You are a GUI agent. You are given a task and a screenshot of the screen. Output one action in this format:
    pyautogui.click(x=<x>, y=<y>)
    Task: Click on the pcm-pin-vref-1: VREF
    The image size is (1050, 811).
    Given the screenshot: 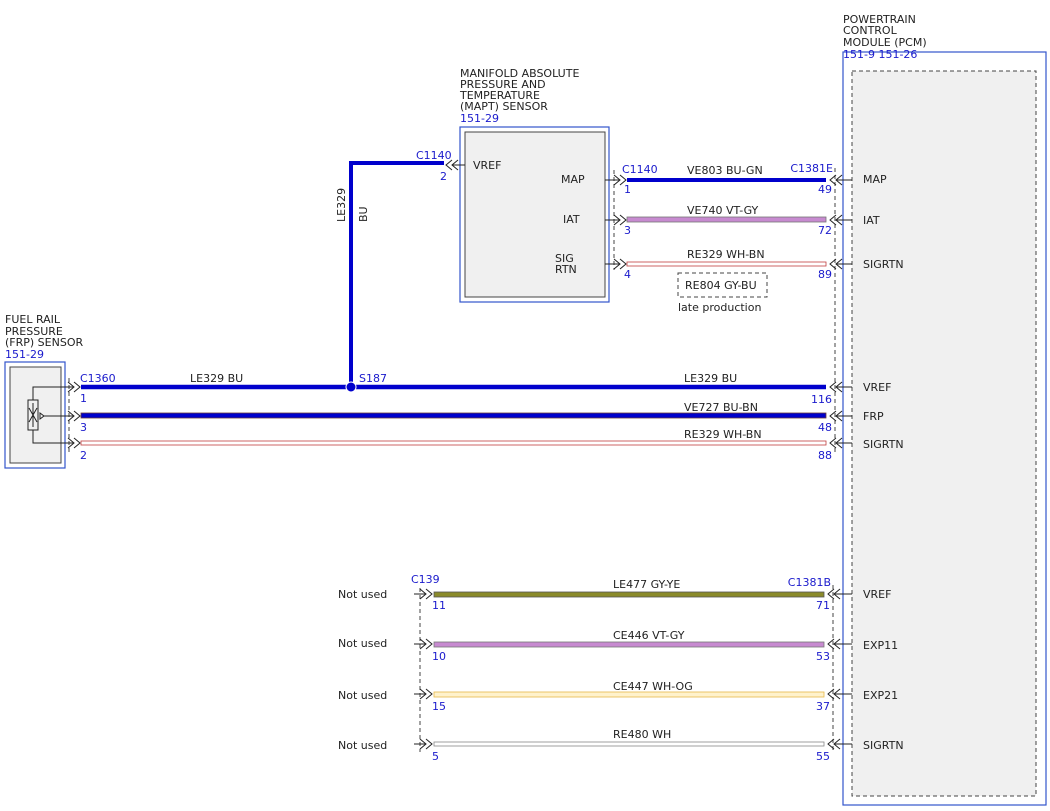 What is the action you would take?
    pyautogui.click(x=877, y=387)
    